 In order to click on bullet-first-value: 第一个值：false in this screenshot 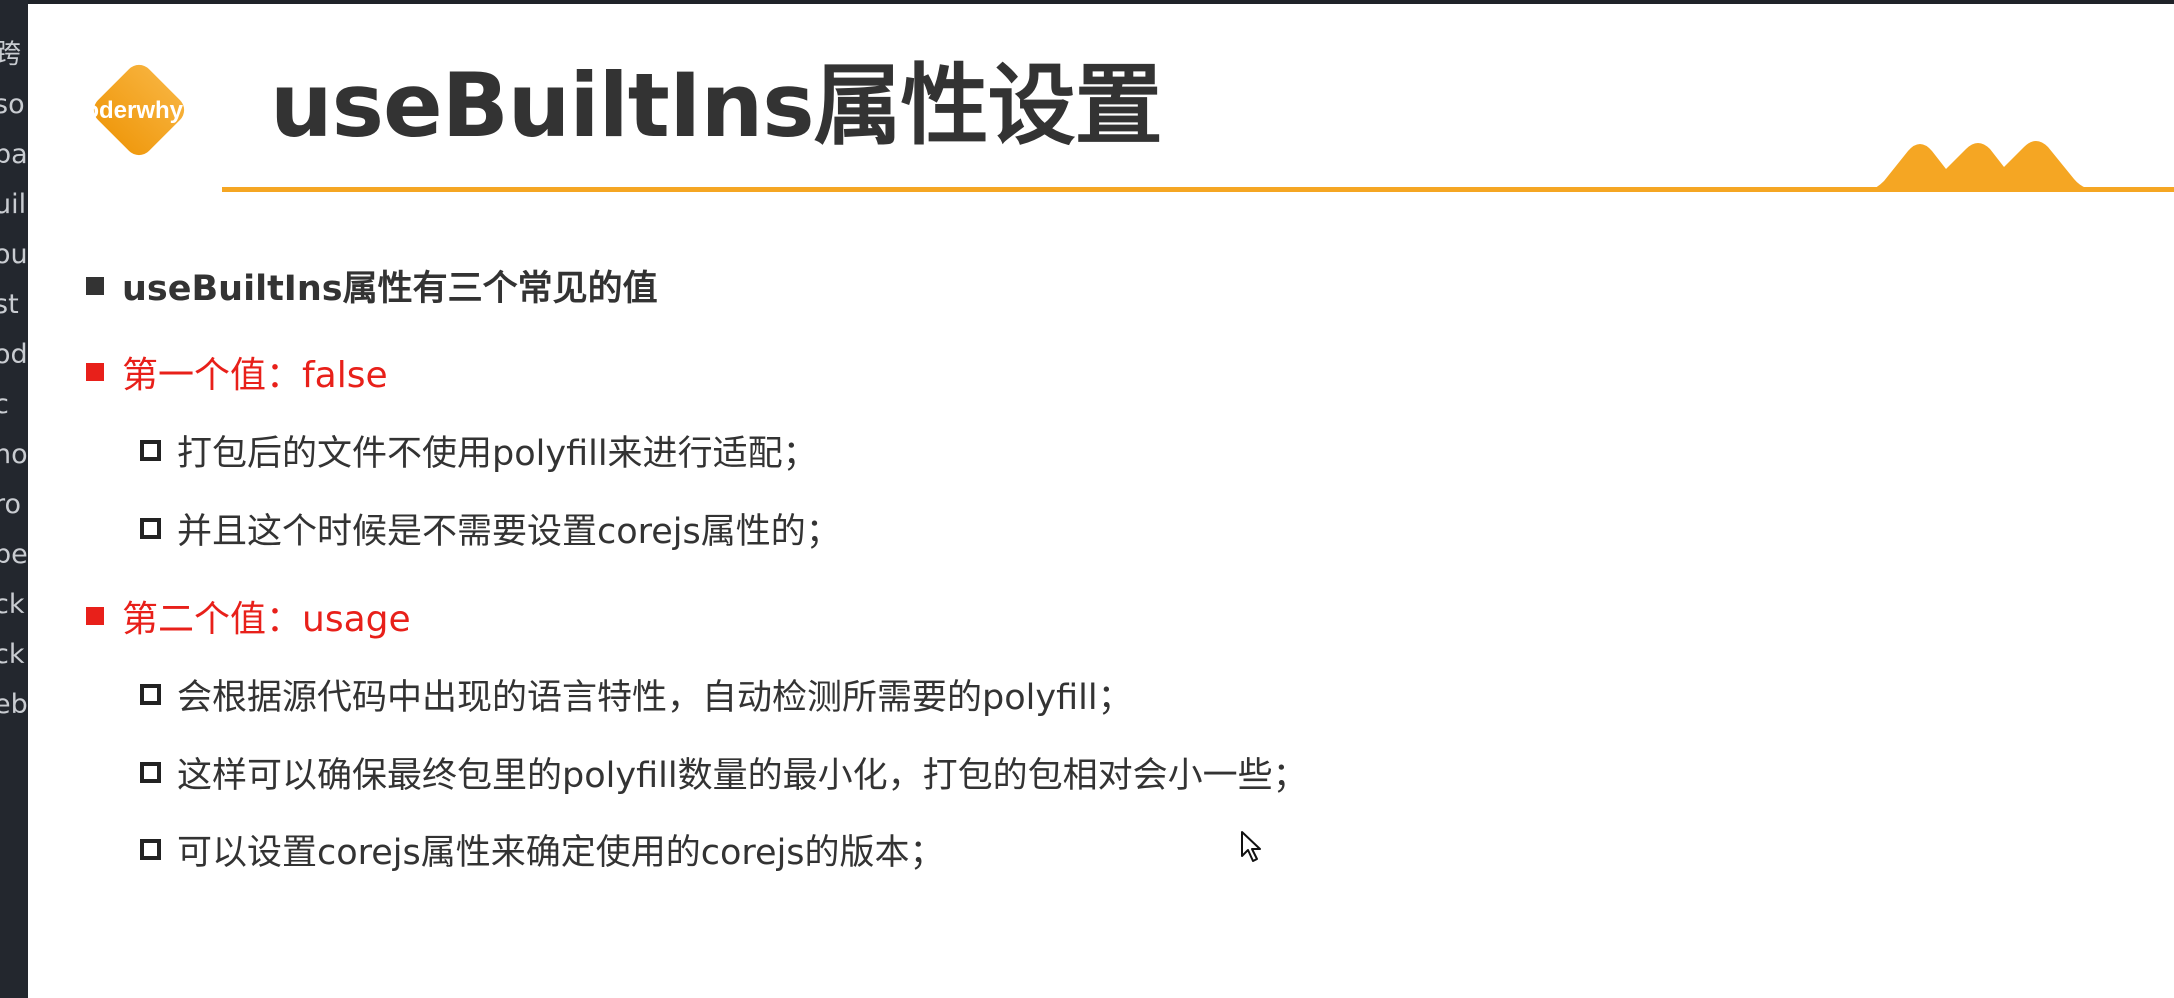, I will do `click(237, 372)`.